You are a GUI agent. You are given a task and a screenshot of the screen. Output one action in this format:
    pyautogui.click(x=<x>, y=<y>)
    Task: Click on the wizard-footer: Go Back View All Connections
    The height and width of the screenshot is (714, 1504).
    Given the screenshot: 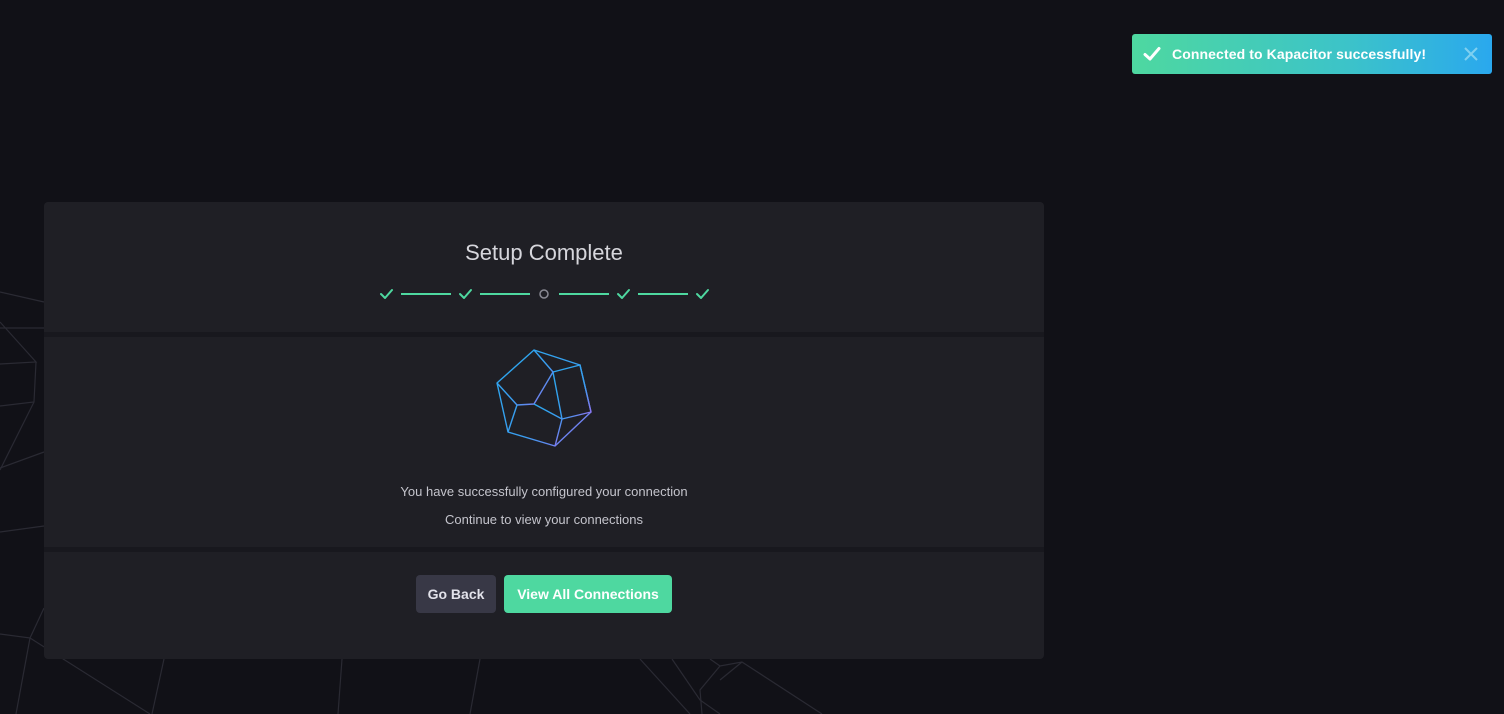 What is the action you would take?
    pyautogui.click(x=544, y=605)
    